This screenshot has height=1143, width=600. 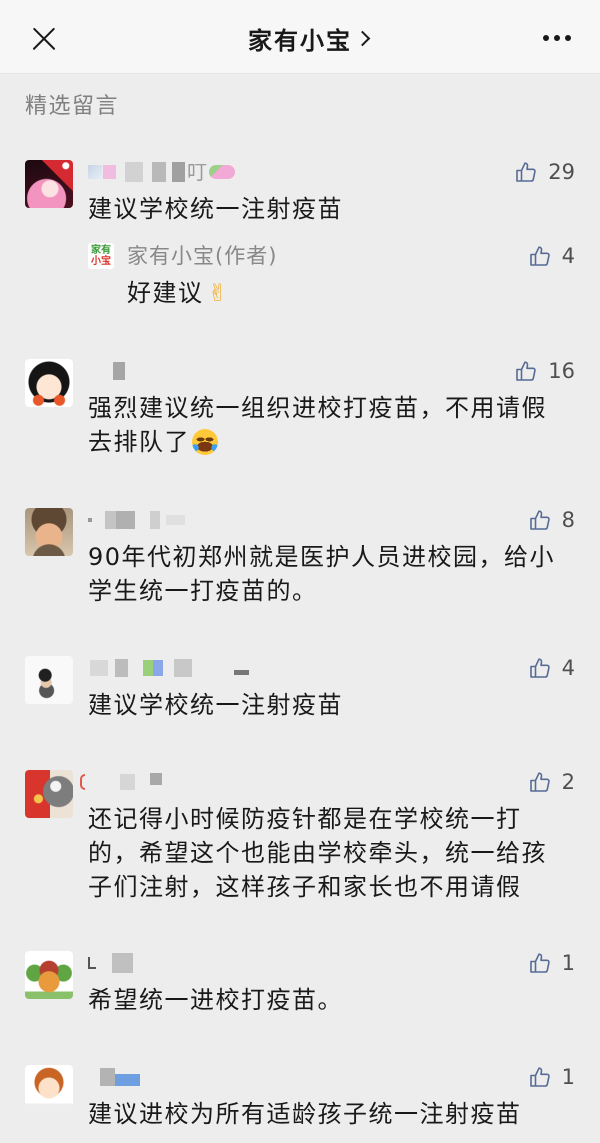 I want to click on logo-text-top: 家有, so click(x=101, y=250).